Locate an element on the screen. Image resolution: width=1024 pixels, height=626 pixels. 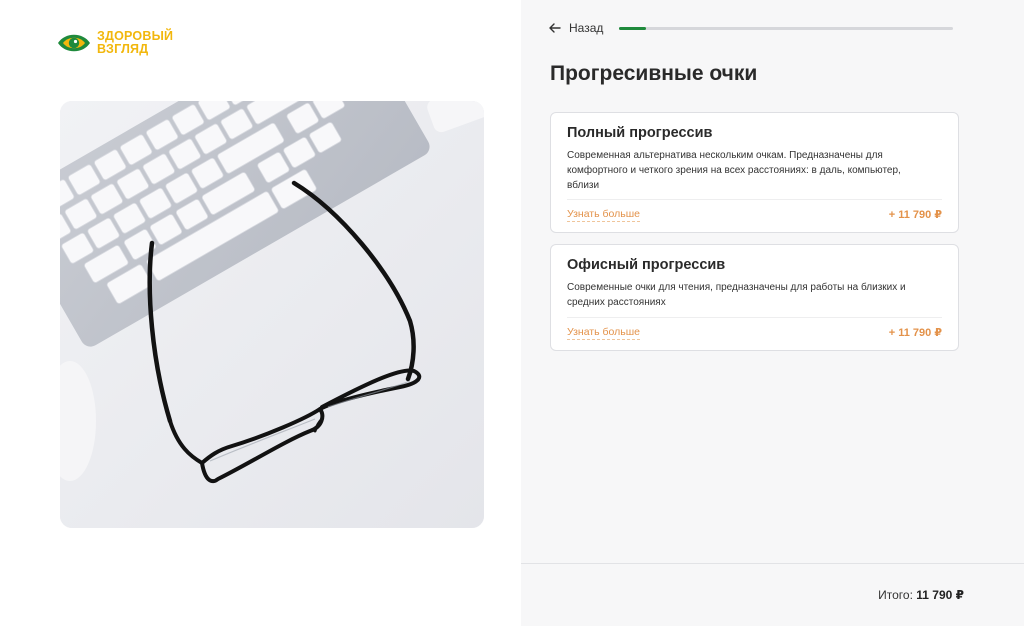
brand-name: ЗДОРОВЫЙ ВЗГЛЯД is located at coordinates (135, 43).